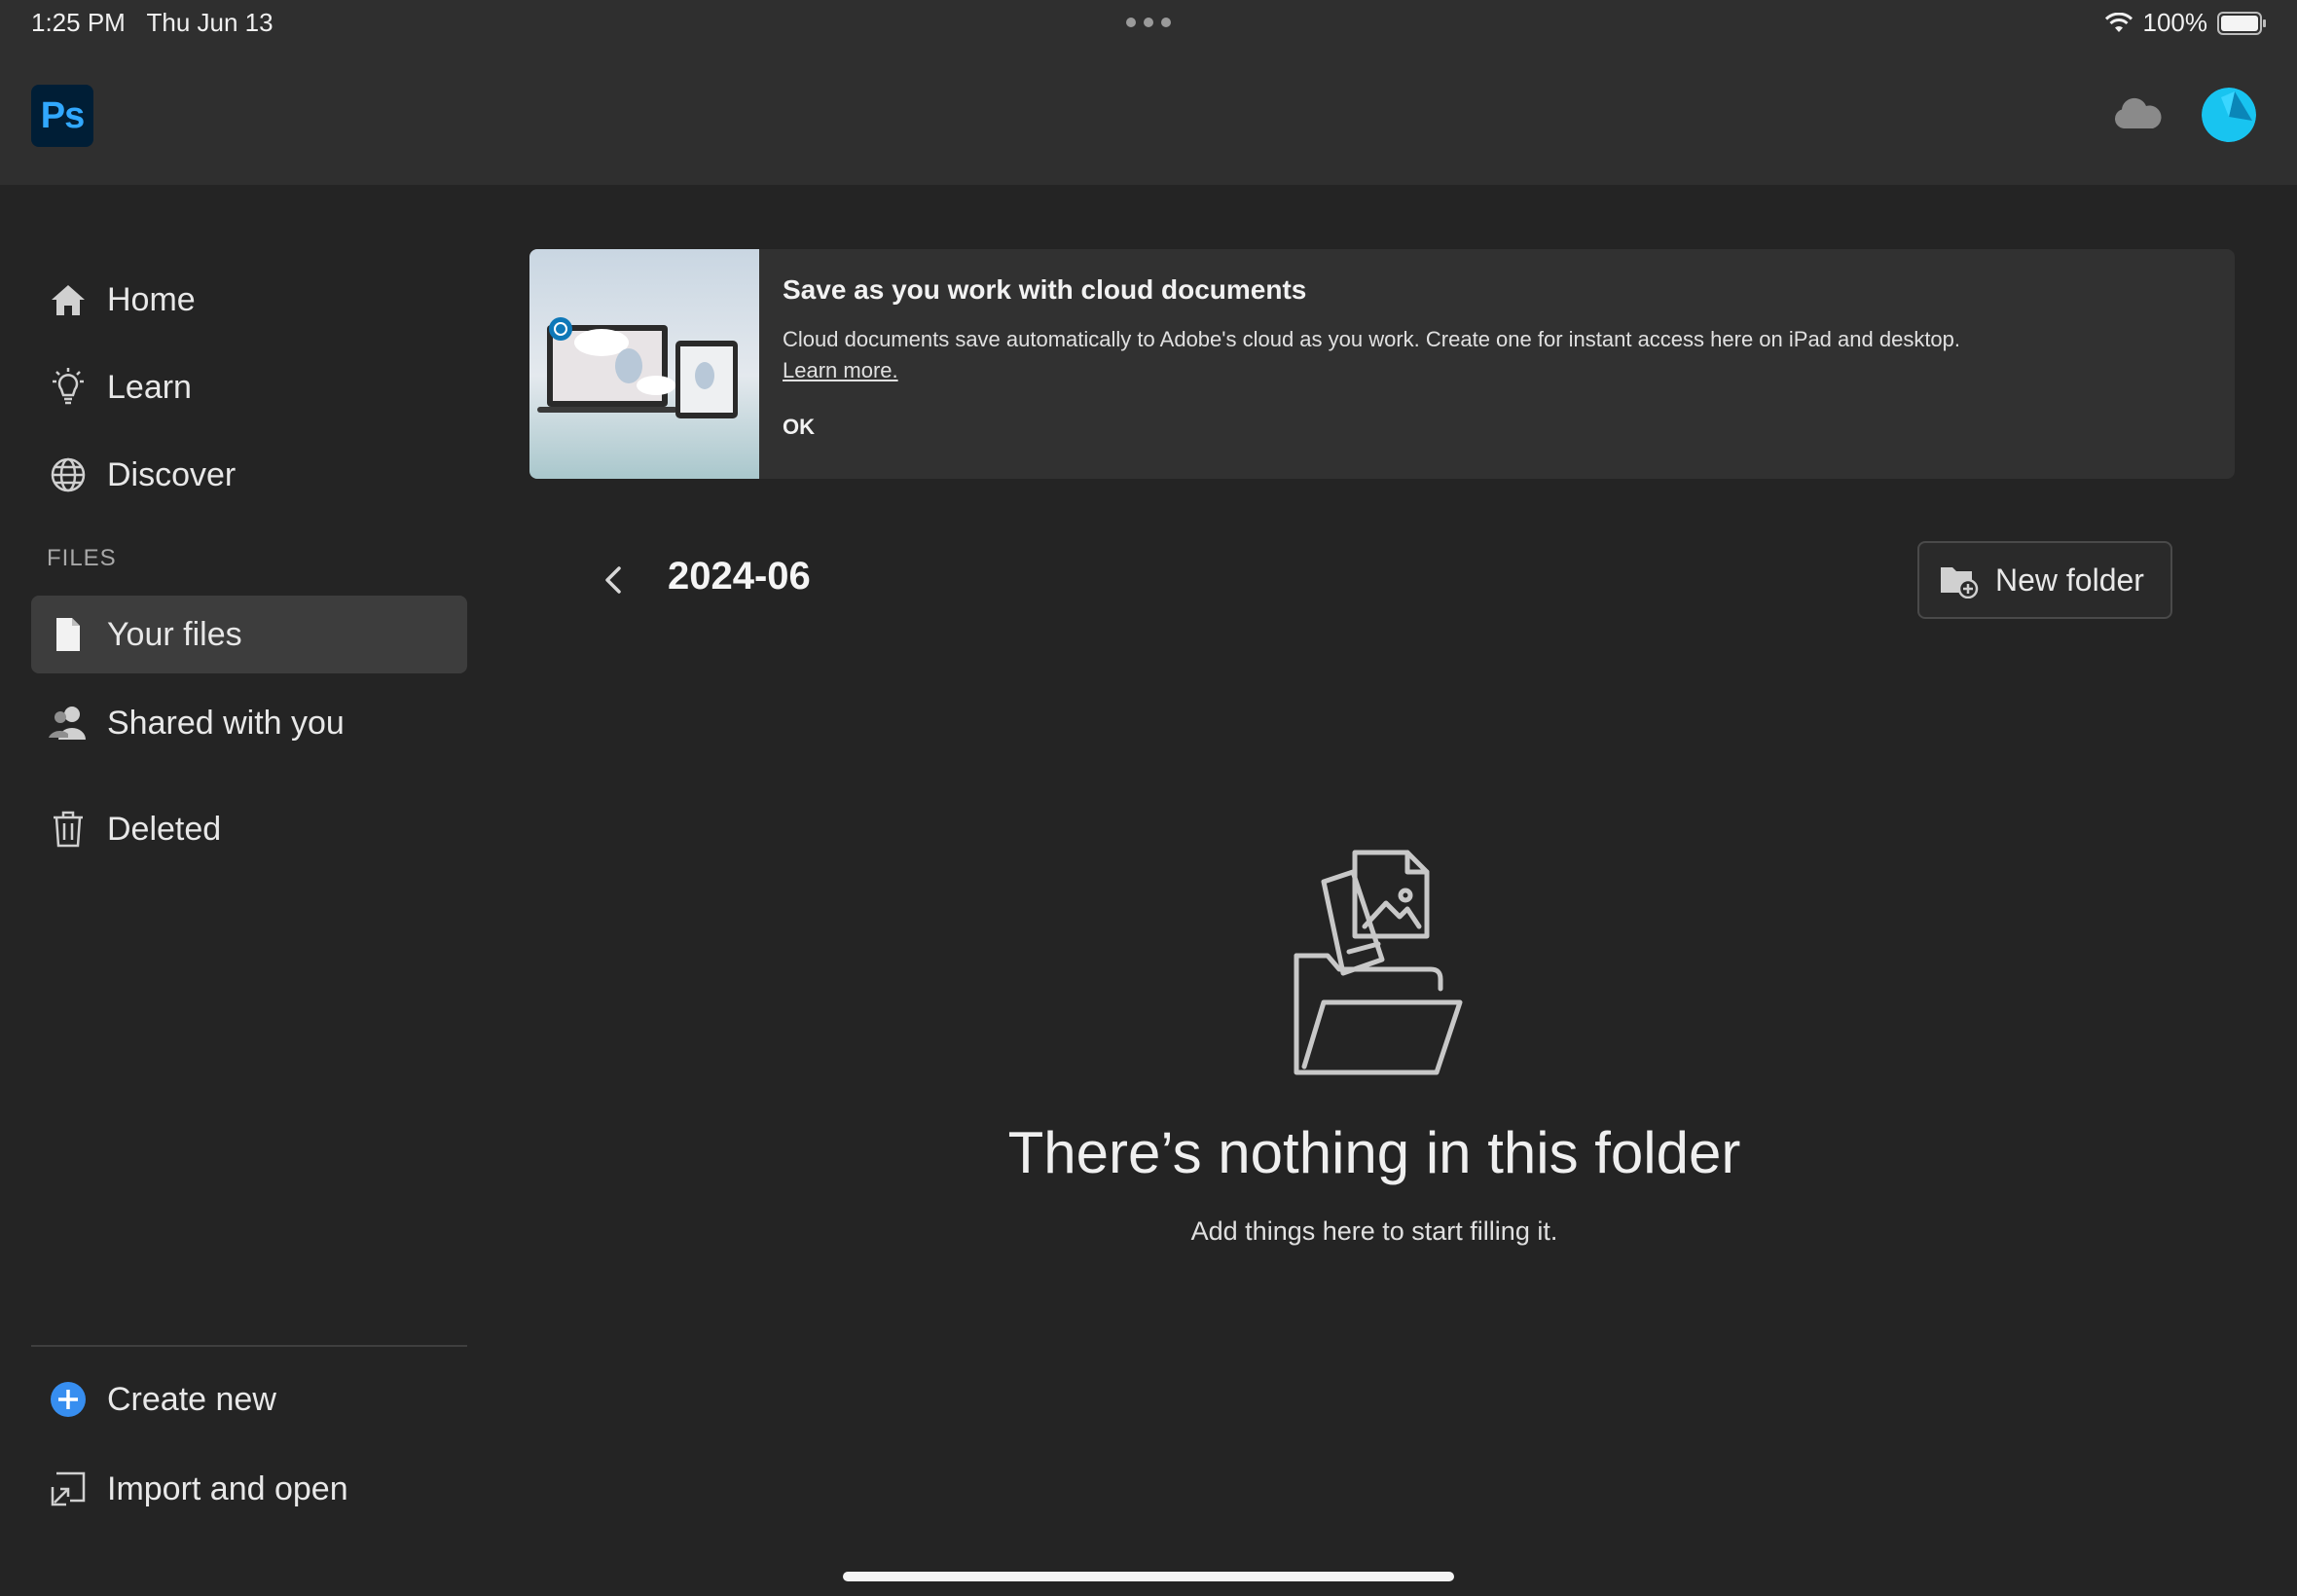 This screenshot has height=1596, width=2297. I want to click on import-icon, so click(68, 1488).